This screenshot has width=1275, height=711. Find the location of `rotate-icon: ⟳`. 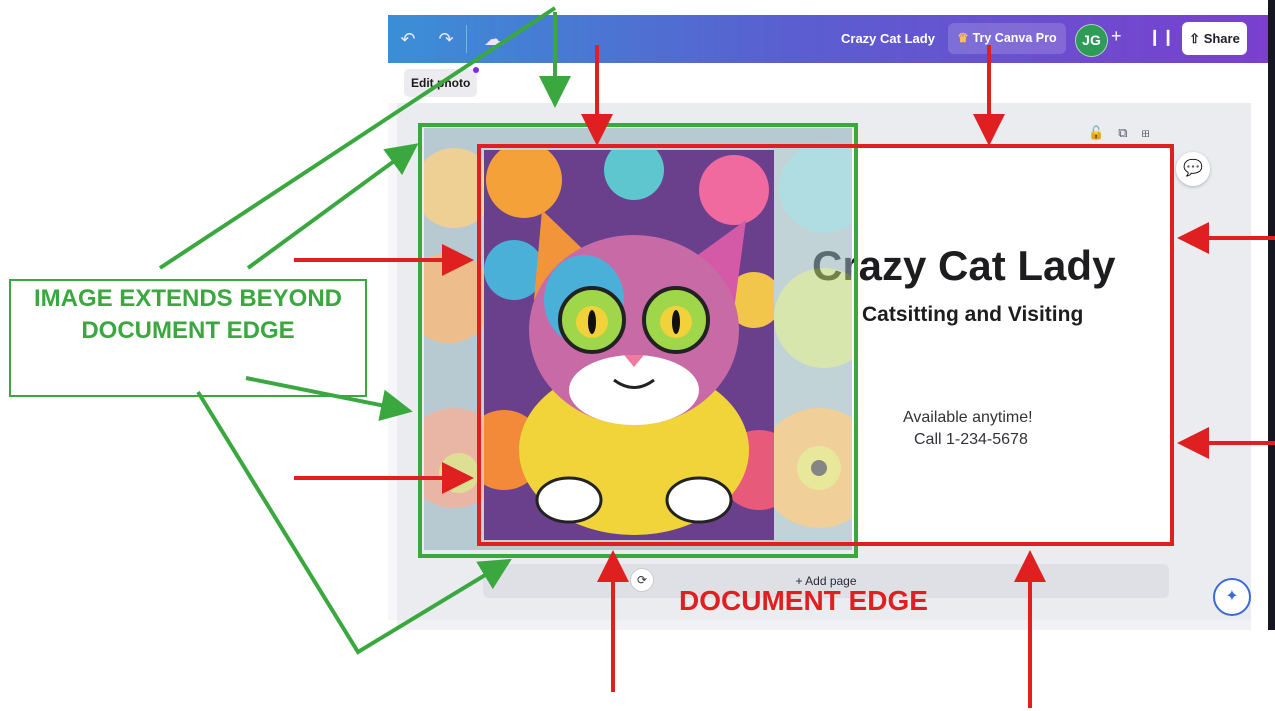

rotate-icon: ⟳ is located at coordinates (642, 580).